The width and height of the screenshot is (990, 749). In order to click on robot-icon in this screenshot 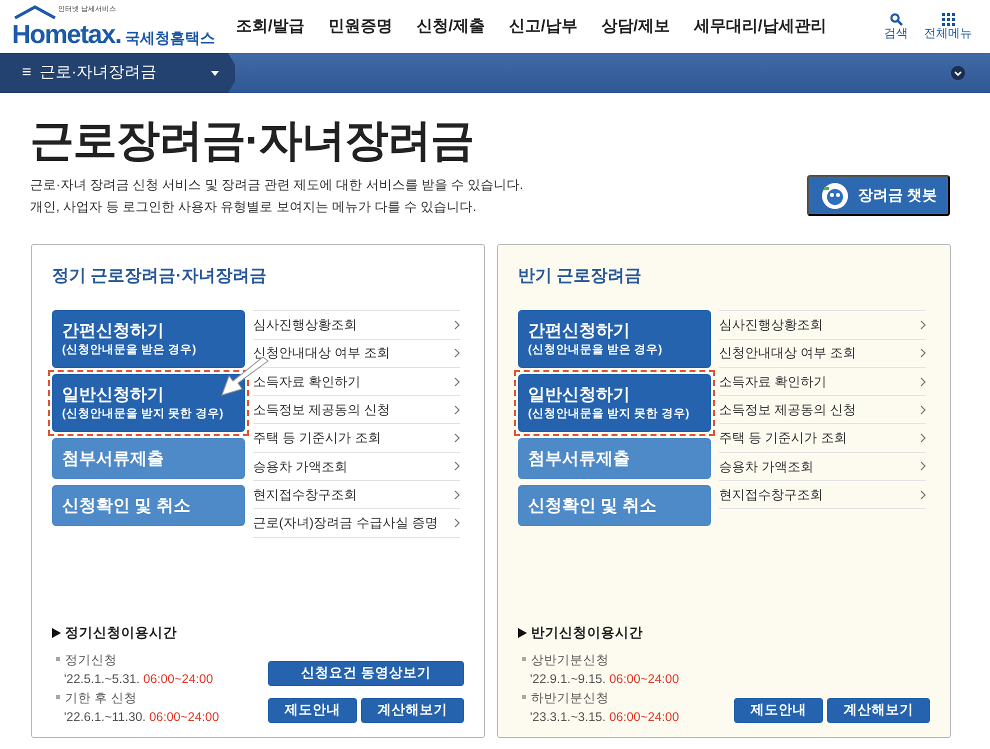, I will do `click(835, 196)`.